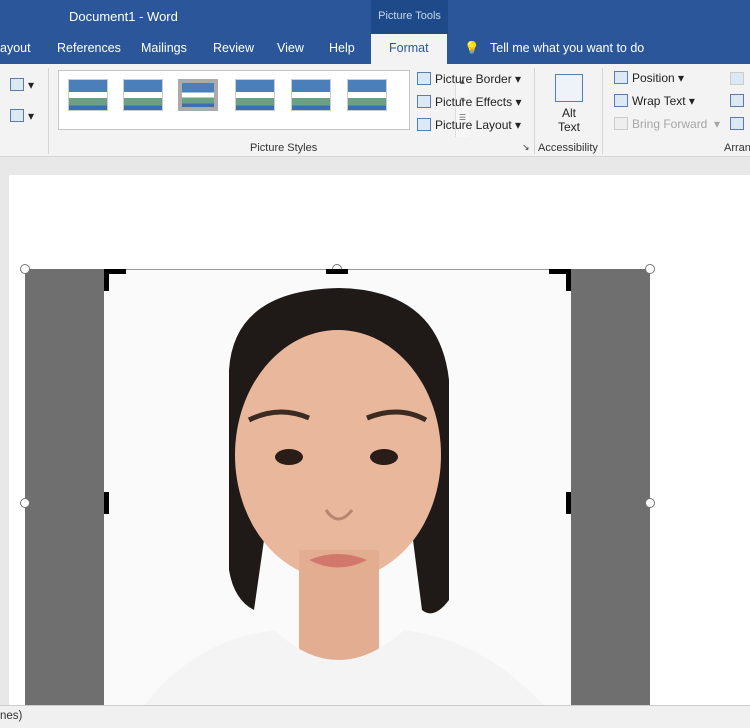 Image resolution: width=750 pixels, height=728 pixels. What do you see at coordinates (342, 48) in the screenshot?
I see `tab-help: Help` at bounding box center [342, 48].